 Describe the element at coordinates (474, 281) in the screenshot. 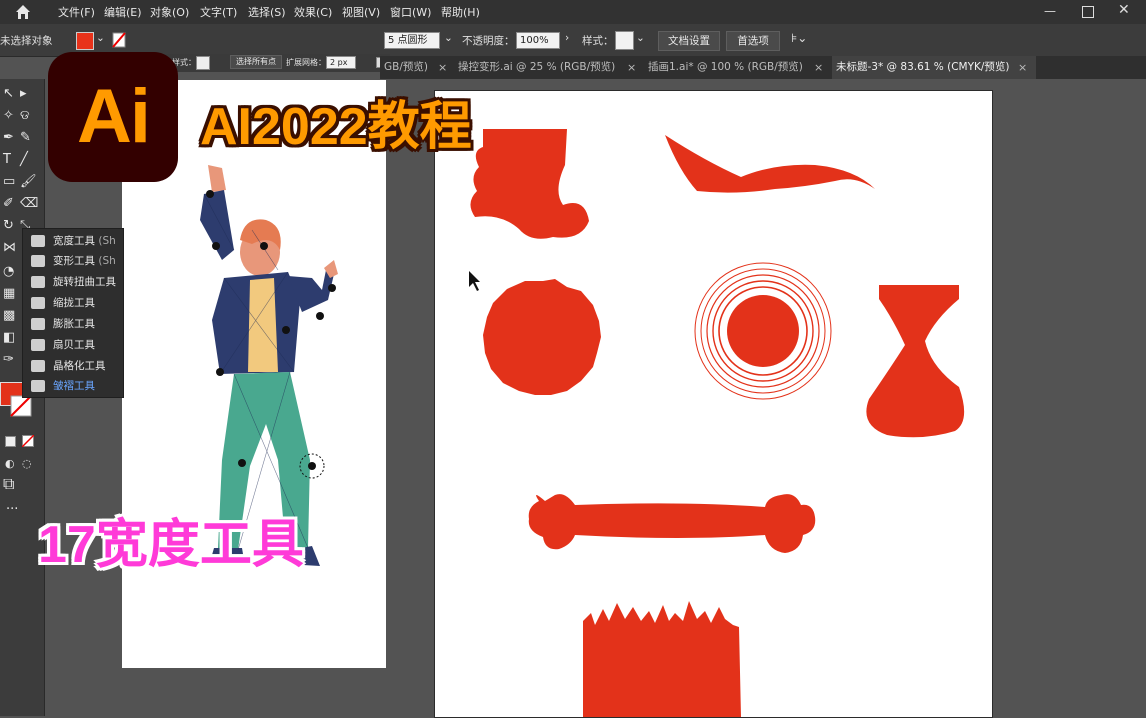

I see `cursor-icon` at that location.